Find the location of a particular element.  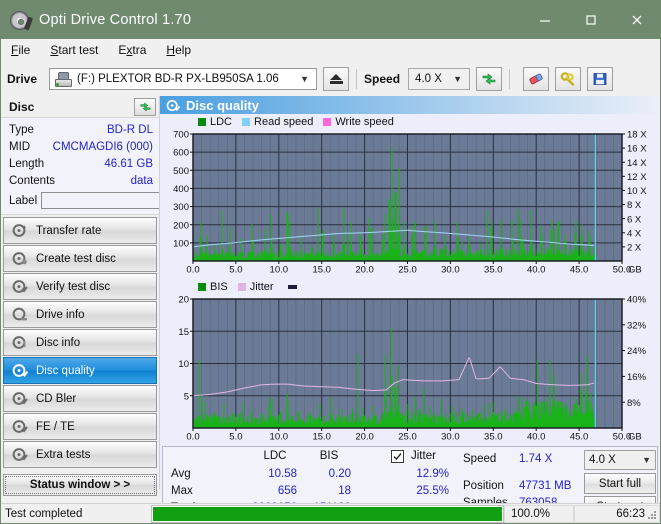

disc-panel-title: Disc is located at coordinates (22, 106).